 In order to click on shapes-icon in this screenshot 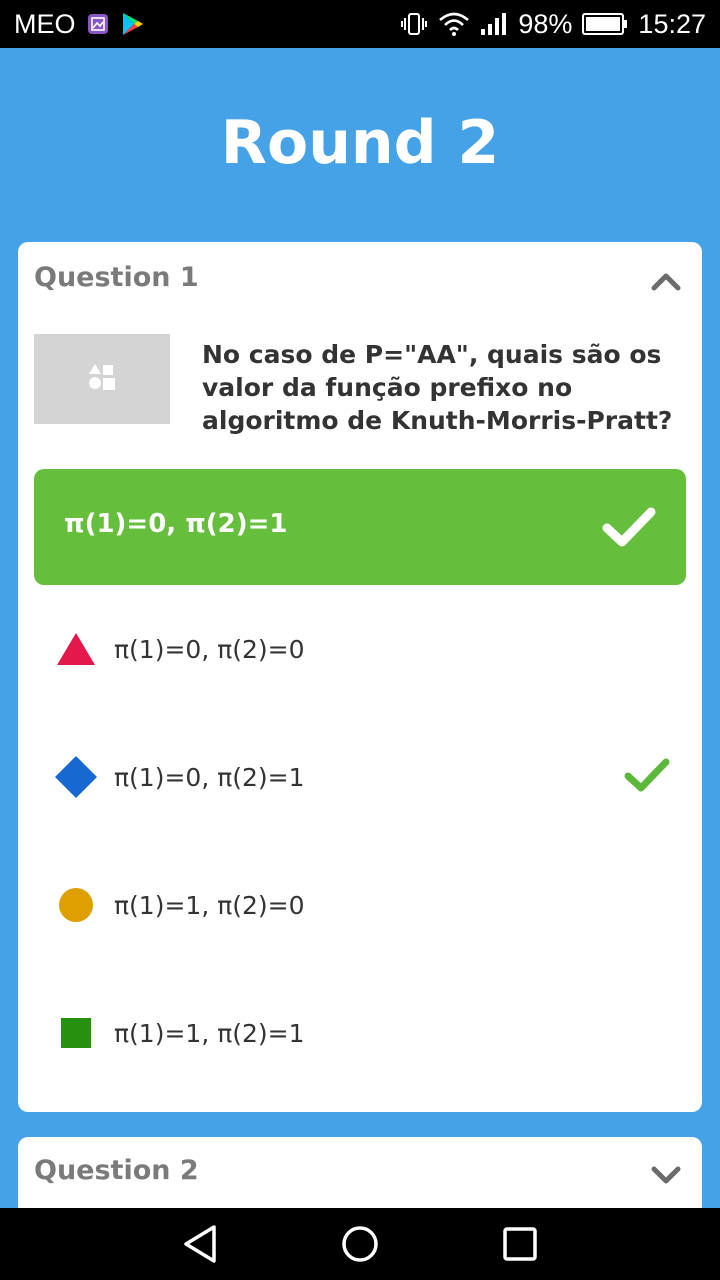, I will do `click(102, 379)`.